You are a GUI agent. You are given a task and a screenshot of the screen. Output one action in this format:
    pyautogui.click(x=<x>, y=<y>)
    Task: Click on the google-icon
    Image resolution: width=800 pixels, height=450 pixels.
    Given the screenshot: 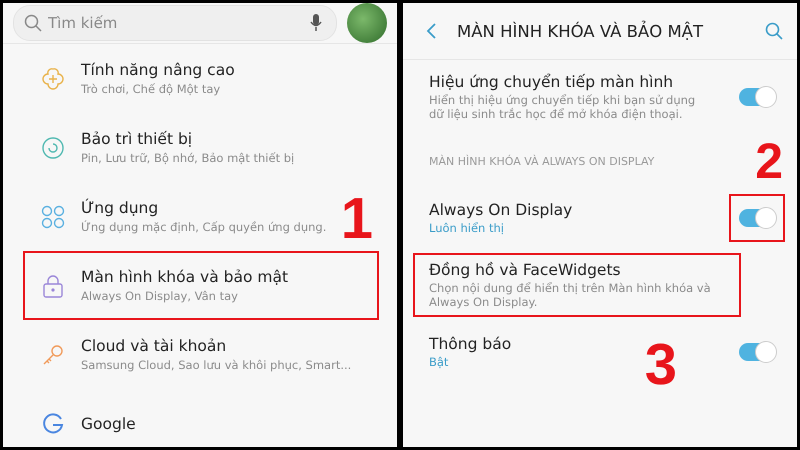 What is the action you would take?
    pyautogui.click(x=53, y=424)
    